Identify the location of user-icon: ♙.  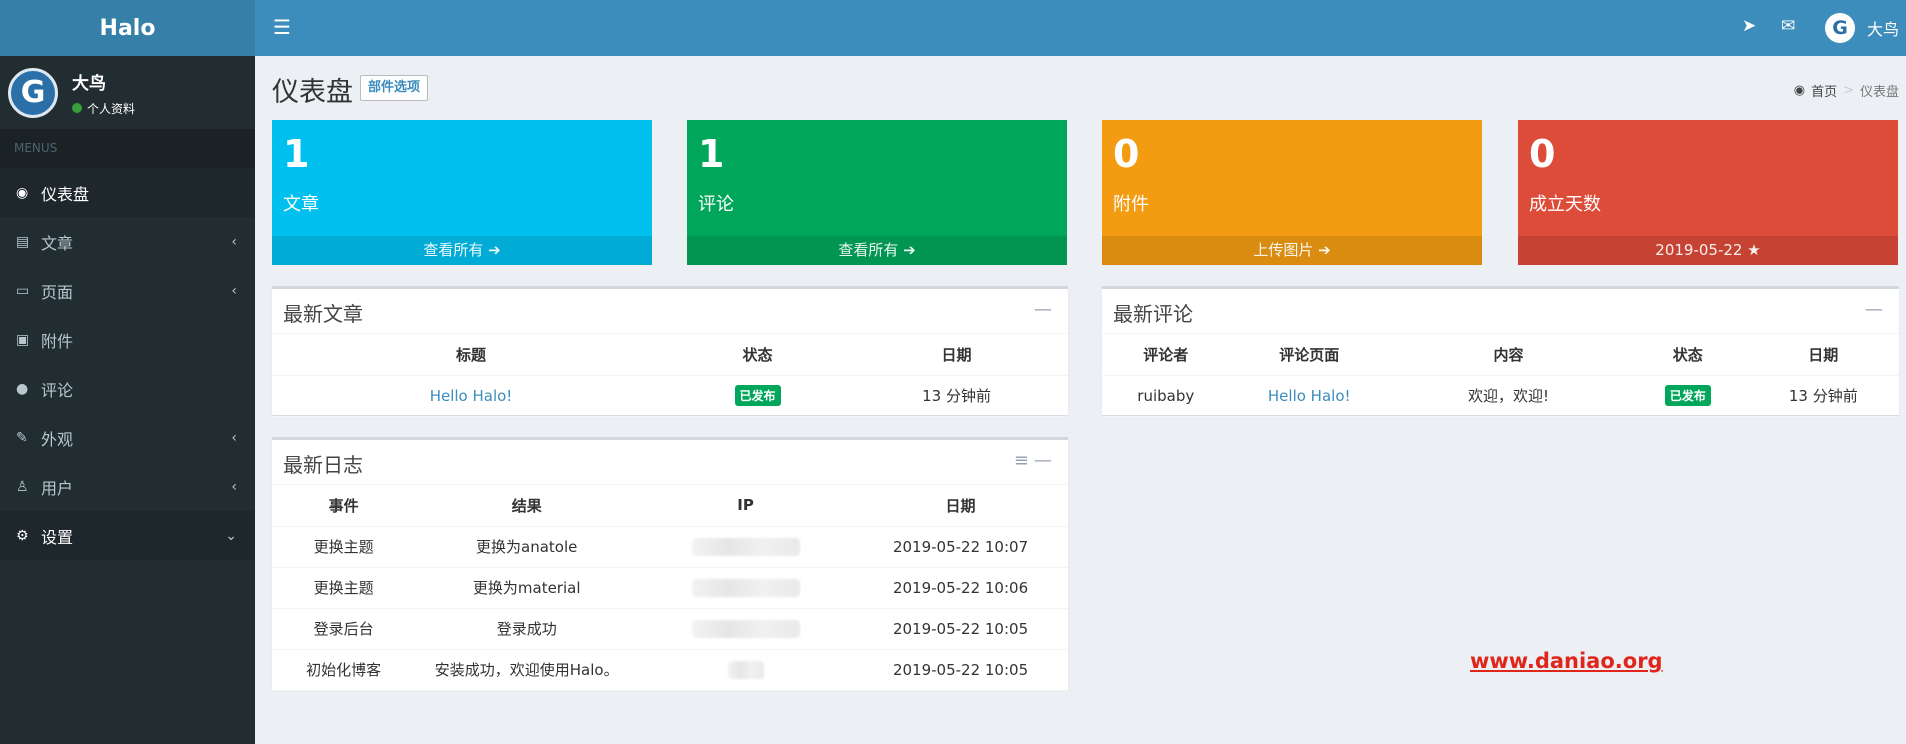
(22, 486).